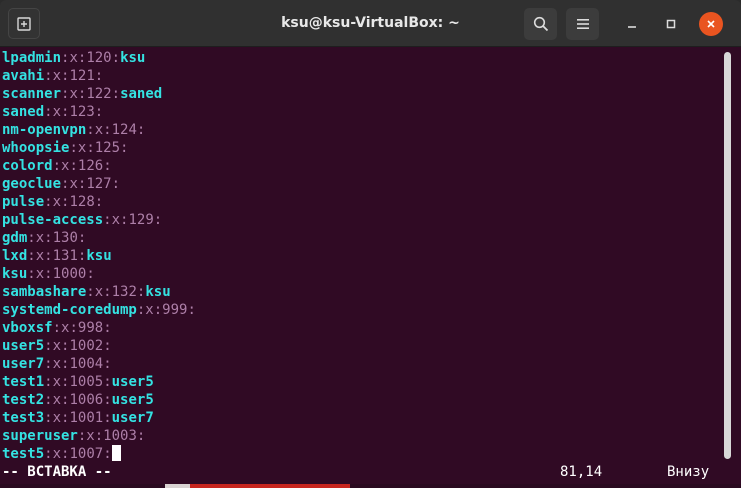 This screenshot has width=741, height=488. What do you see at coordinates (27, 328) in the screenshot?
I see `group-name: vboxsf` at bounding box center [27, 328].